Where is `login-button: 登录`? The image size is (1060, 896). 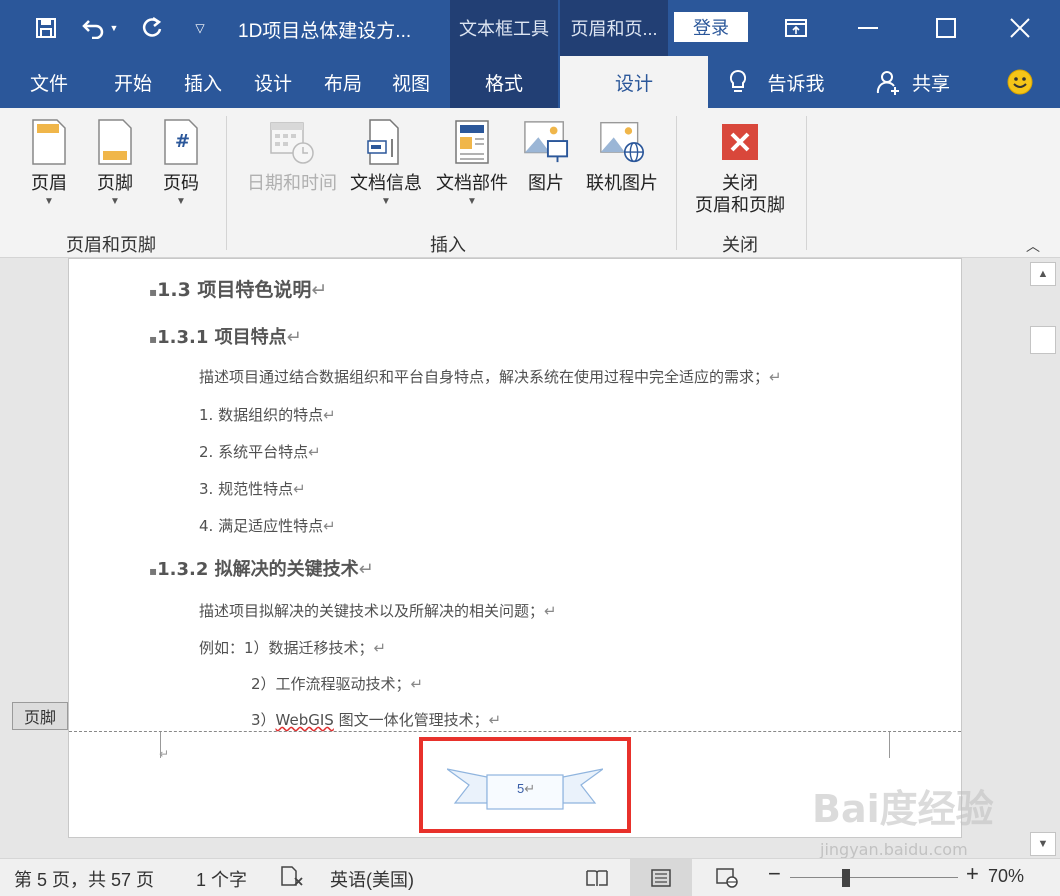
login-button: 登录 is located at coordinates (711, 27).